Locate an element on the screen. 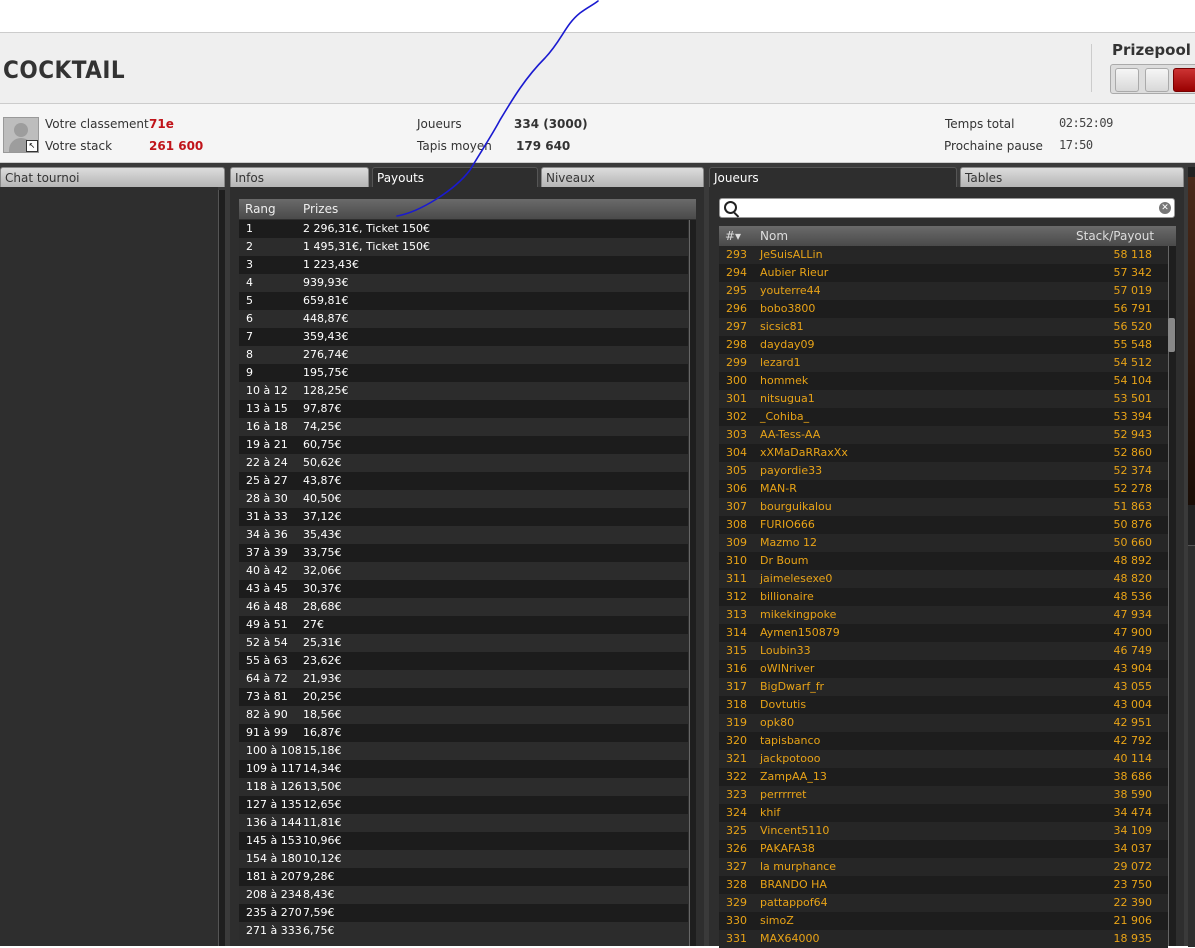 The height and width of the screenshot is (948, 1195). player-name: JeSuisALLin is located at coordinates (791, 254).